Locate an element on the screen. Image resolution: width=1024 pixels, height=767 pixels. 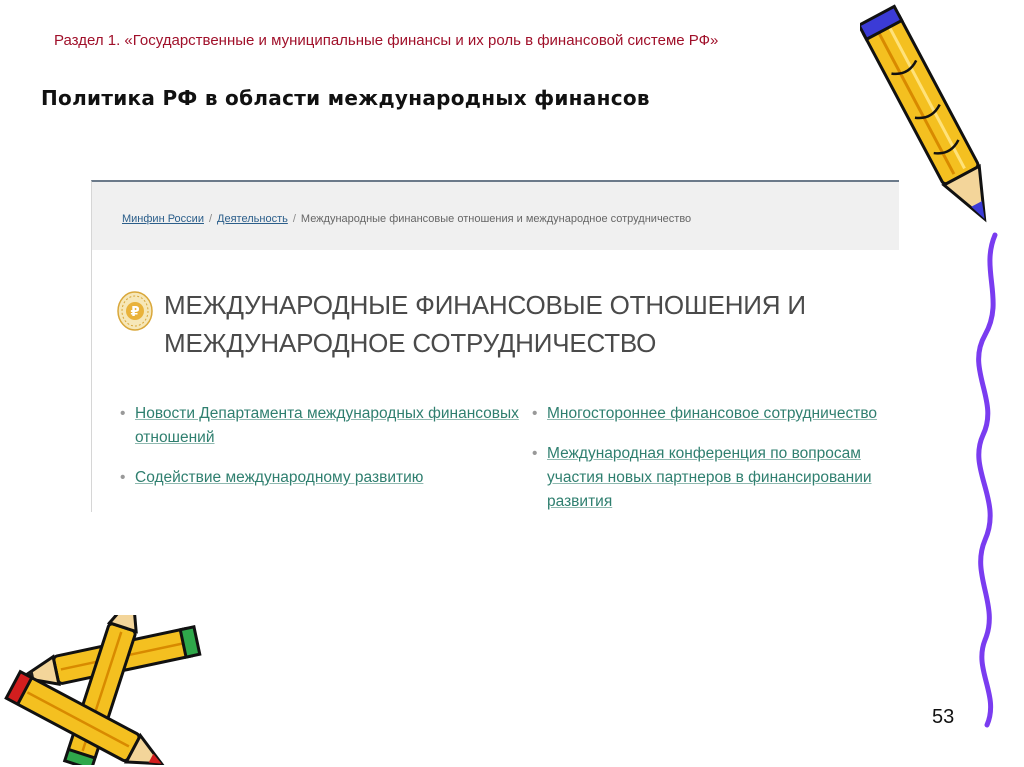
page-heading-line-1: МЕЖДУНАРОДНЫЕ ФИНАНСОВЫЕ ОТНОШЕНИЯ И is located at coordinates (485, 305).